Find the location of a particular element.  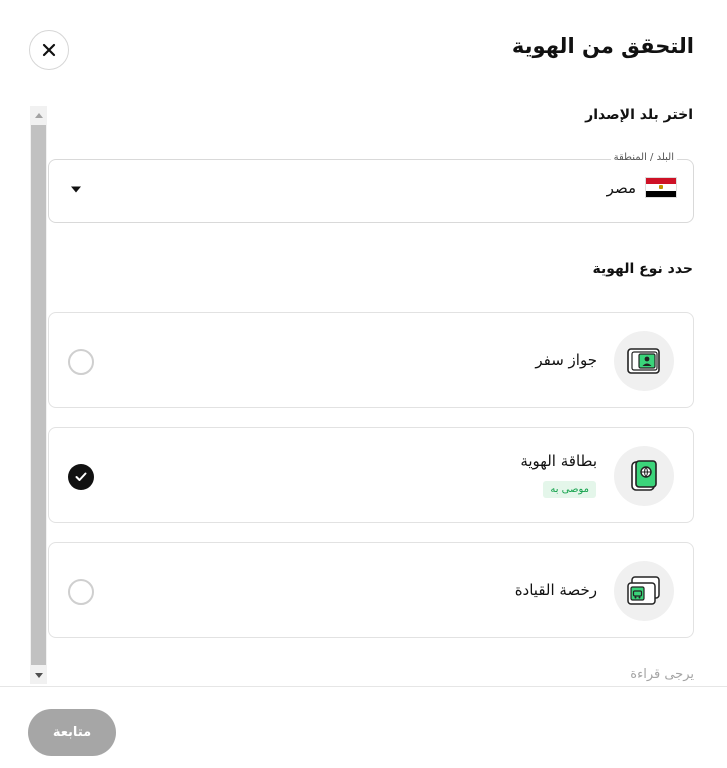

id-option-id-card: بطاقة الهوية موصى به is located at coordinates (371, 475).